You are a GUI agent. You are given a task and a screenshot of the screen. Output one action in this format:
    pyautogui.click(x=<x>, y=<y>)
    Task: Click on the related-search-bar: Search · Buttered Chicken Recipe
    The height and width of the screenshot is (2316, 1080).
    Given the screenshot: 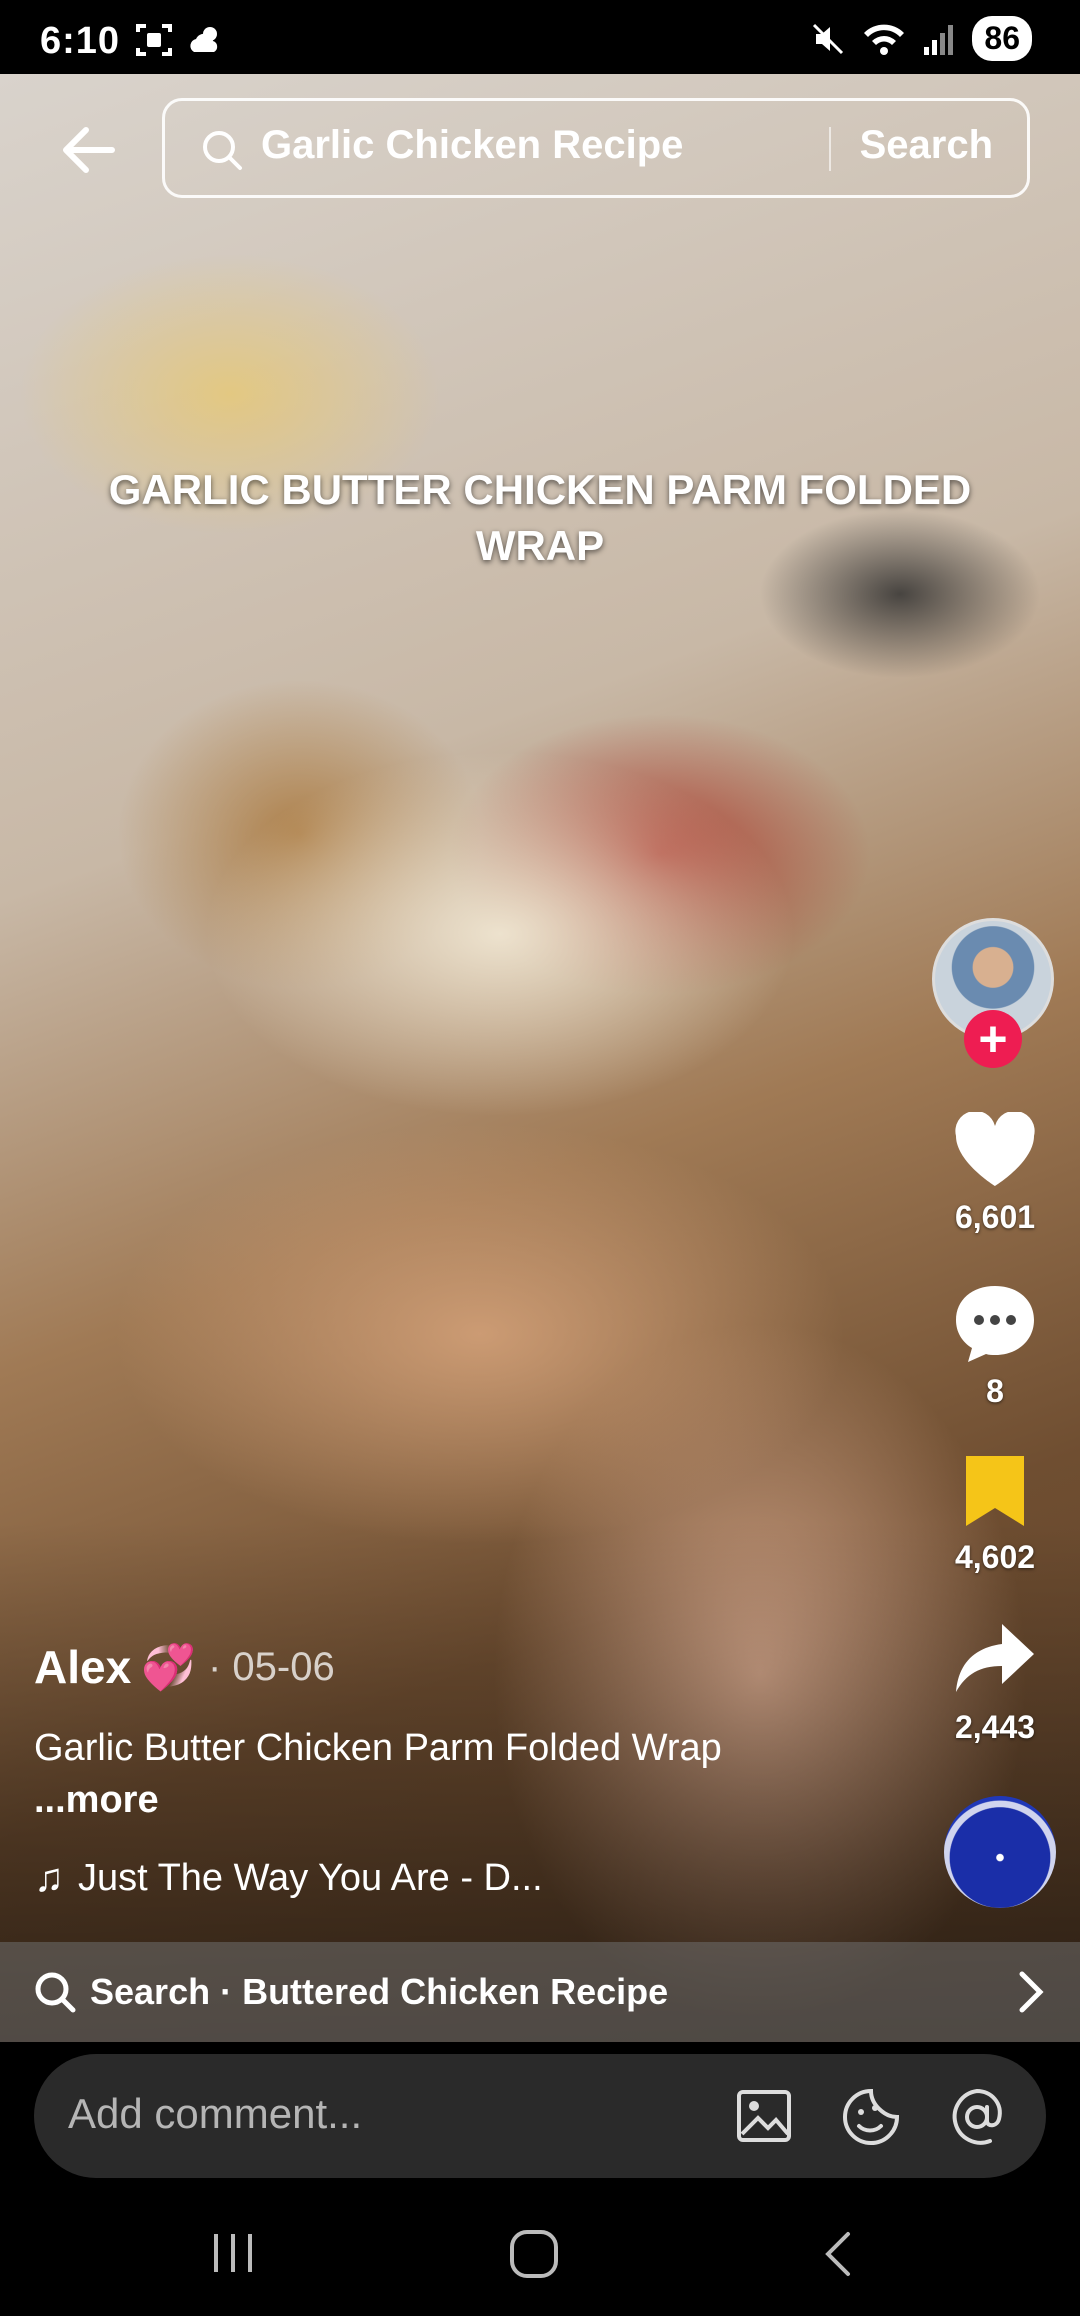 What is the action you would take?
    pyautogui.click(x=540, y=1992)
    